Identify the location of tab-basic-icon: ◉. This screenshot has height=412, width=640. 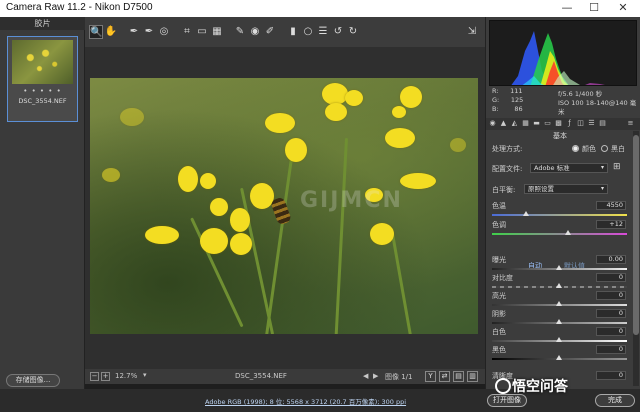
(492, 123).